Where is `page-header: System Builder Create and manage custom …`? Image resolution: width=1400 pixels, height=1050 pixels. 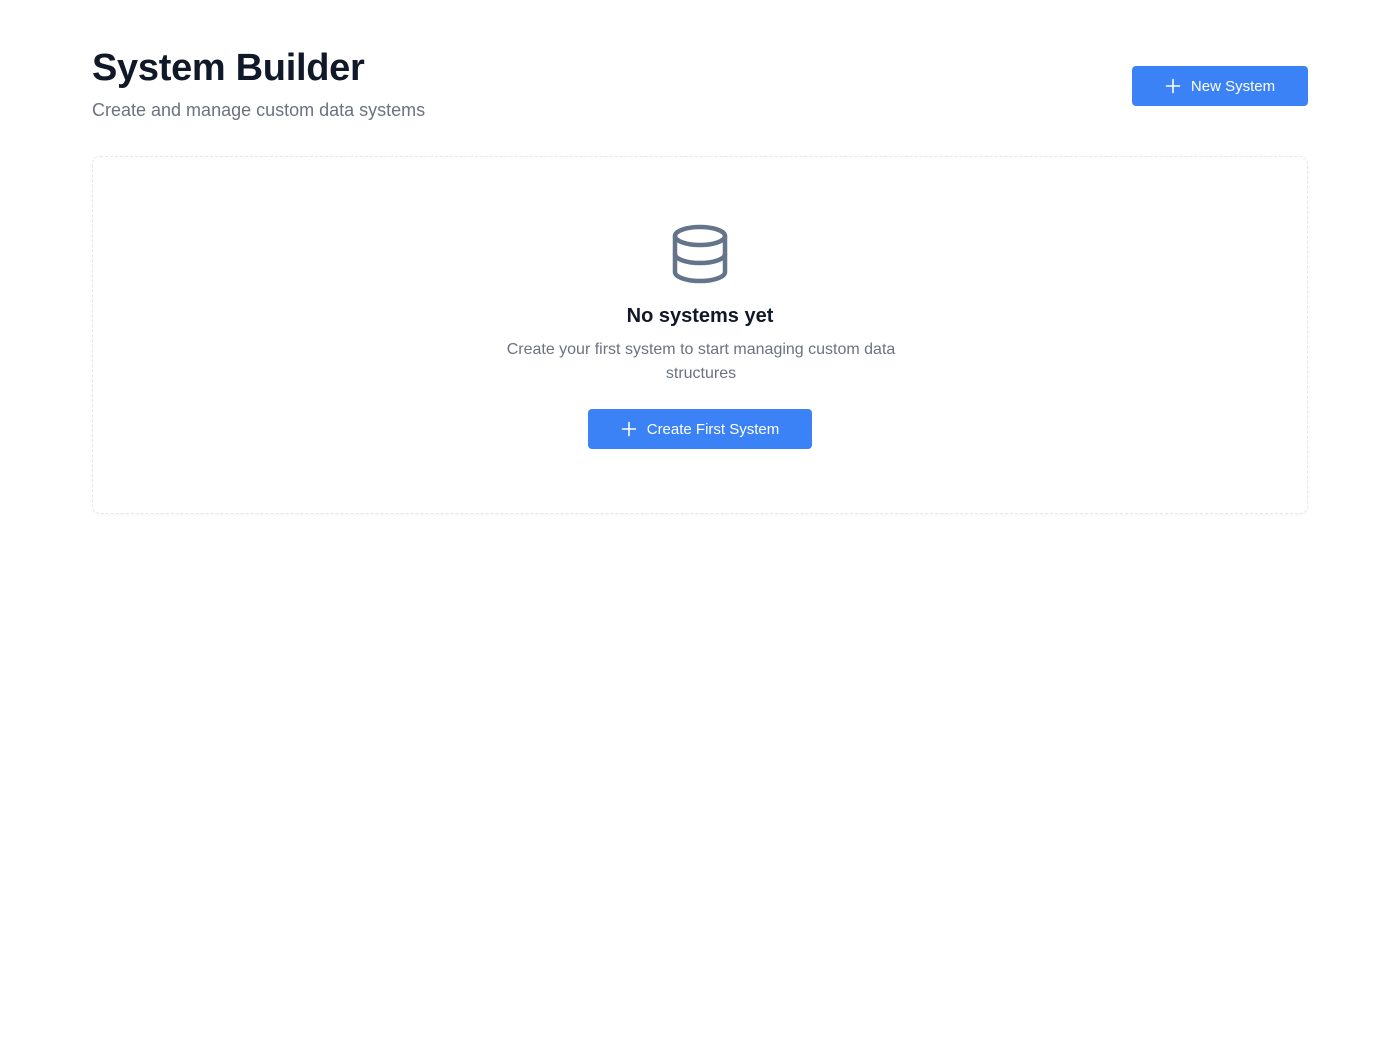
page-header: System Builder Create and manage custom … is located at coordinates (700, 86).